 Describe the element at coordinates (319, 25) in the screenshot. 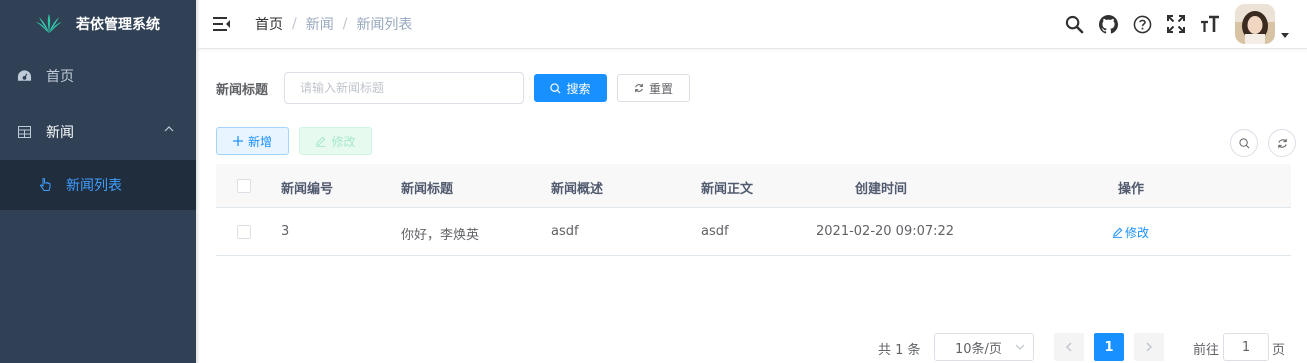

I see `breadcrumb-news: 新闻` at that location.